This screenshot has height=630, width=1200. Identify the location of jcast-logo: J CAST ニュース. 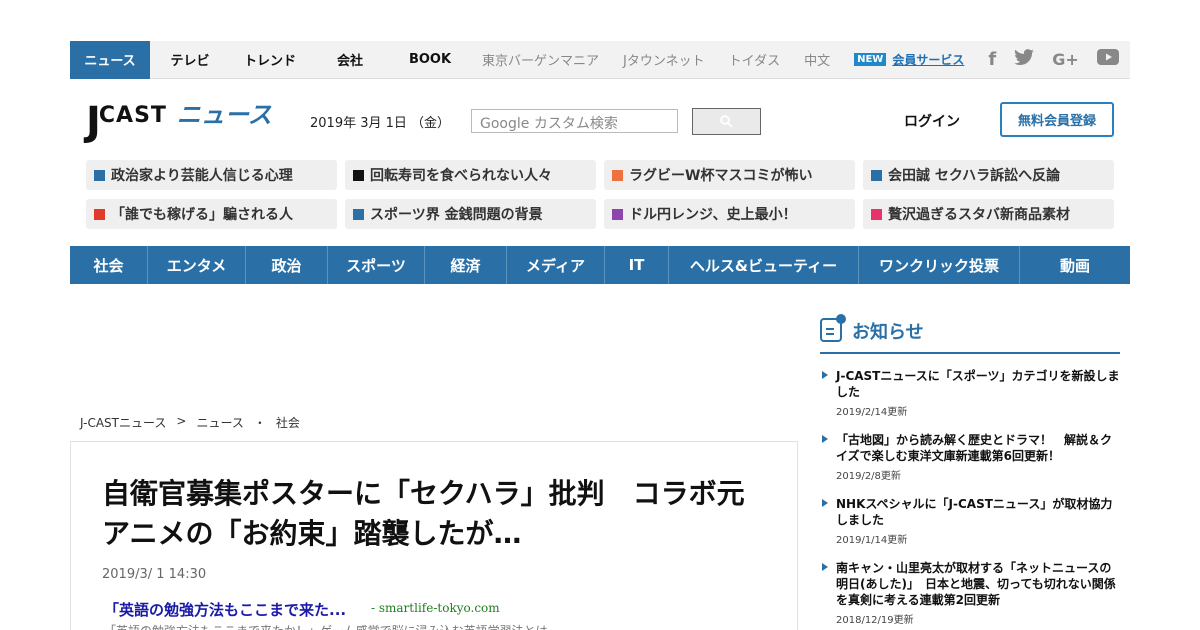
(179, 120).